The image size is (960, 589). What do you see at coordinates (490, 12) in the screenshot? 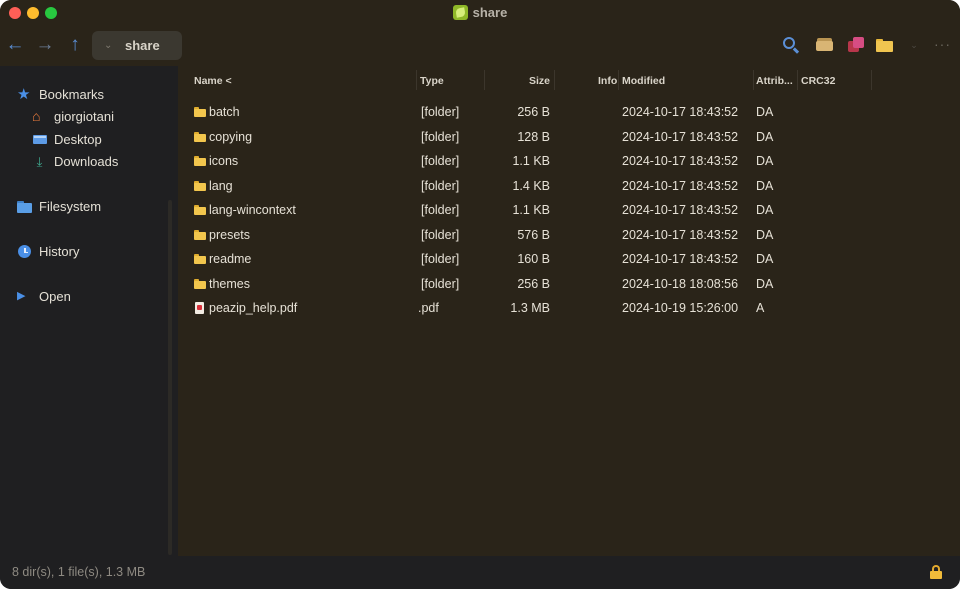
I see `window-title: share` at bounding box center [490, 12].